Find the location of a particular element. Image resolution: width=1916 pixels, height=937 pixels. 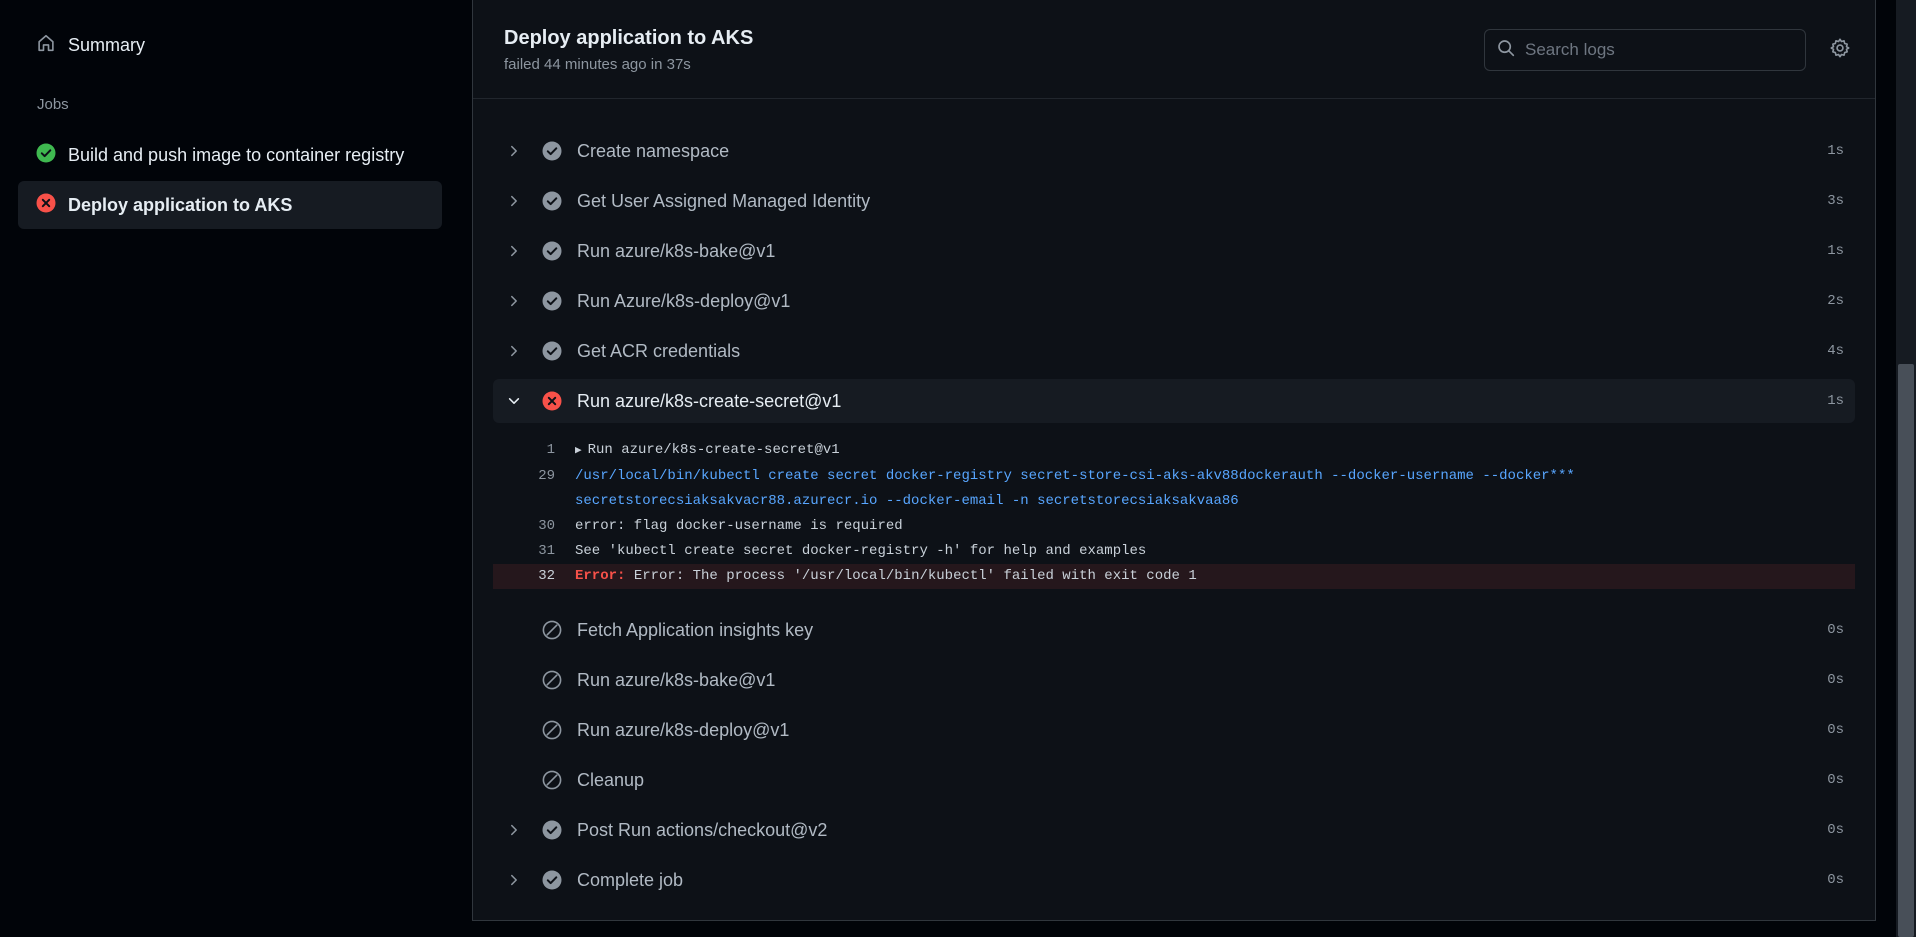

step-k8s-deploy-2: Run azure/k8s-deploy@v1 0s is located at coordinates (1174, 730).